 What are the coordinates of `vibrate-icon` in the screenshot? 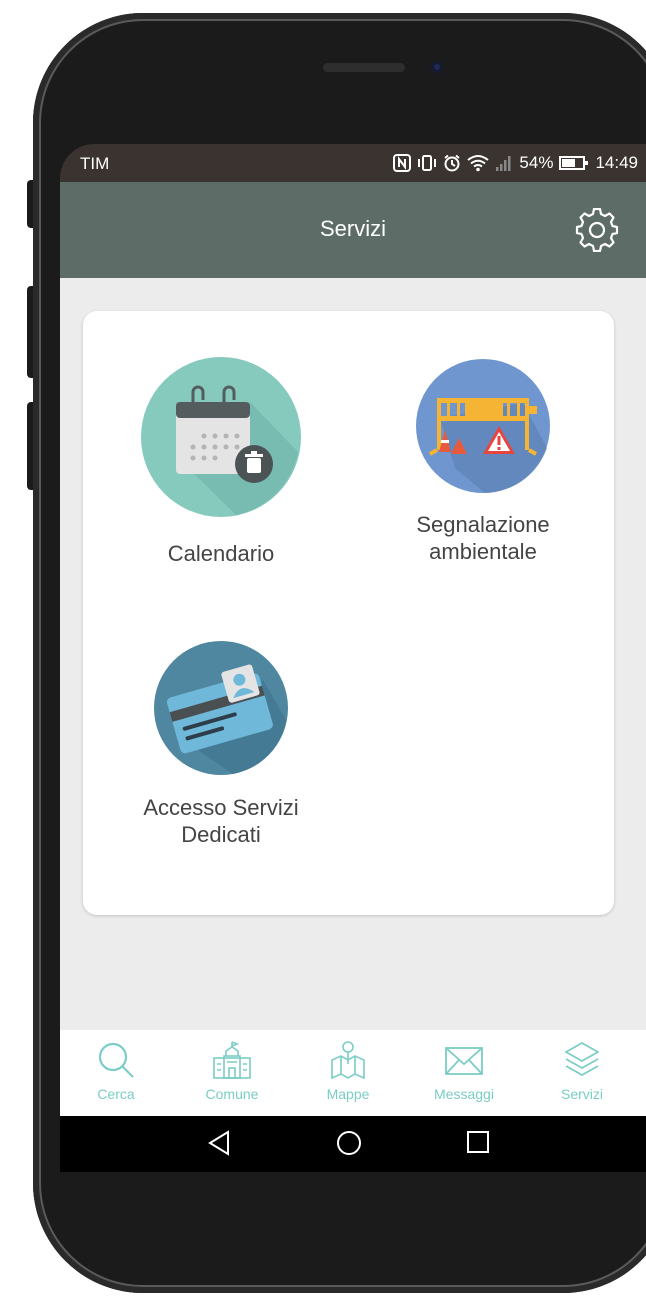 It's located at (427, 163).